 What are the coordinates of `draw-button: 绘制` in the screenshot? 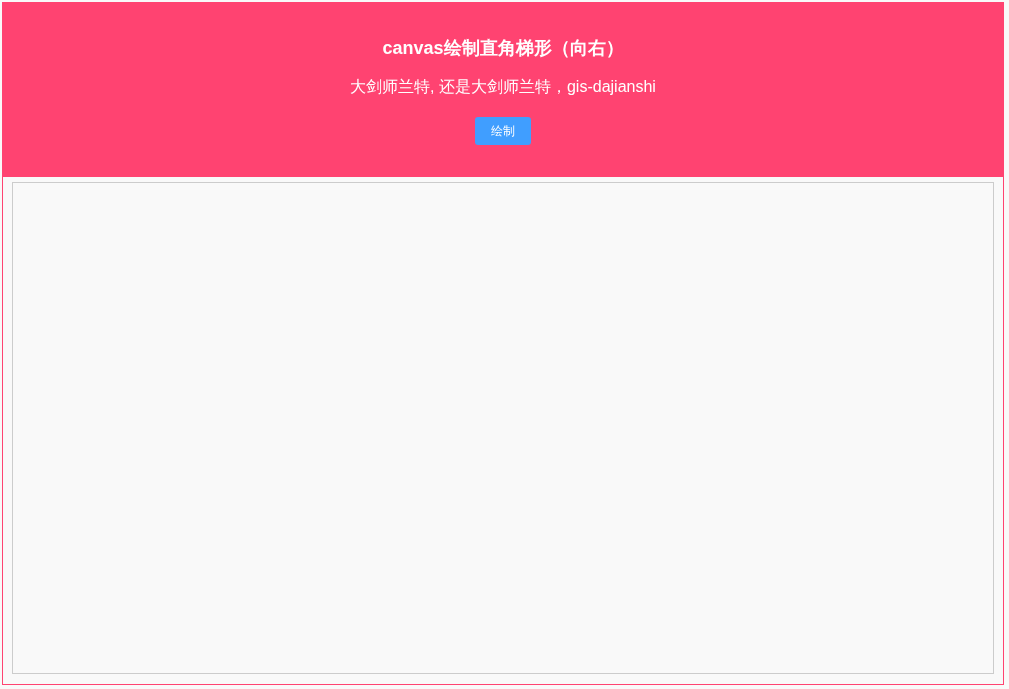 It's located at (503, 131).